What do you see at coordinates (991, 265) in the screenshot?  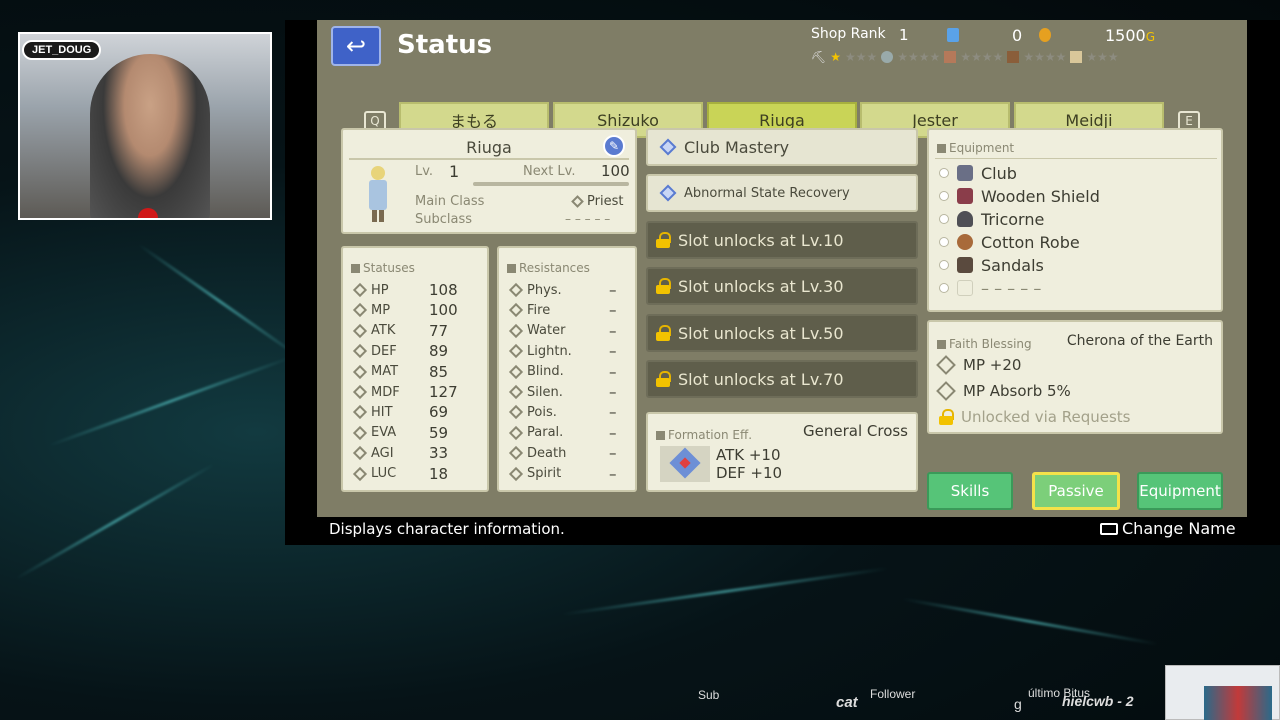 I see `equipment-item: Sandals` at bounding box center [991, 265].